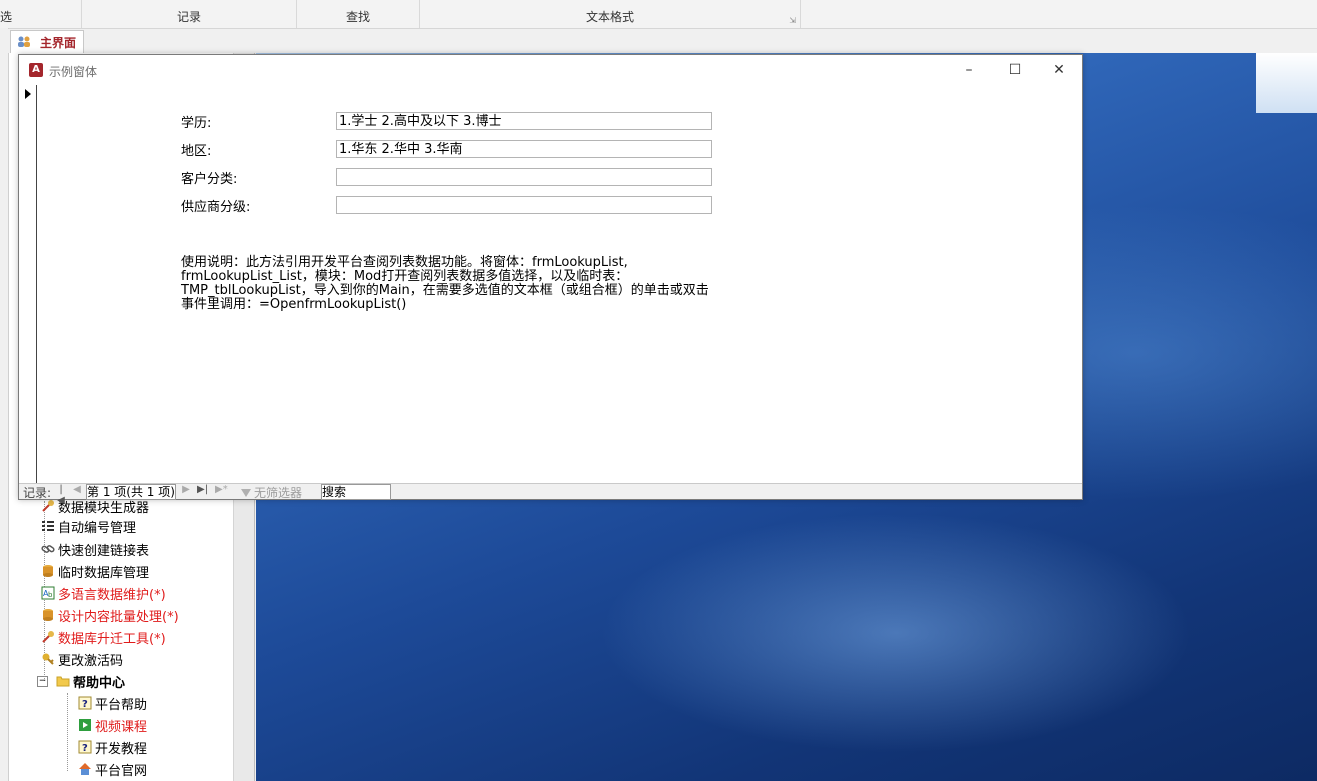  What do you see at coordinates (202, 489) in the screenshot?
I see `last-record-icon: ▶|` at bounding box center [202, 489].